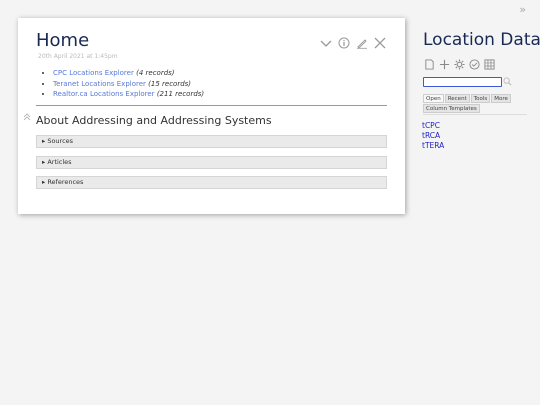 The height and width of the screenshot is (405, 540). I want to click on sidebar-item-ttera: tTERA, so click(433, 146).